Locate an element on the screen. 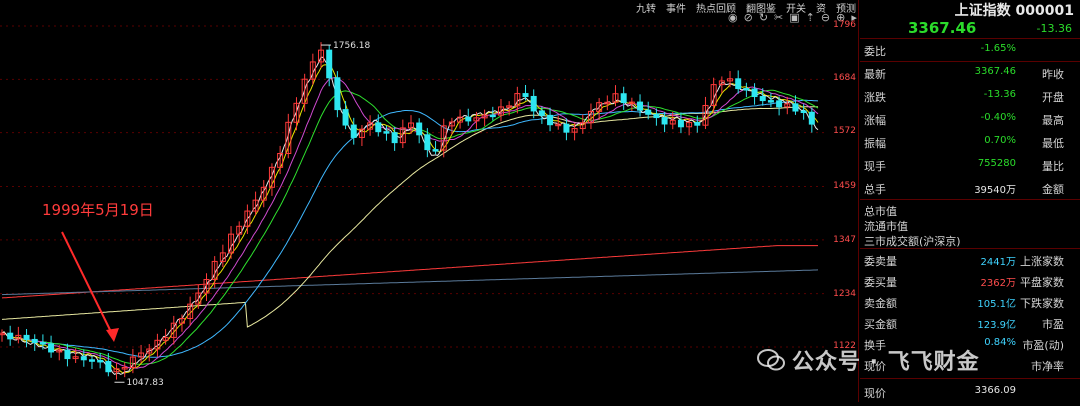 The image size is (1080, 406). row-value: 39540万 is located at coordinates (995, 190).